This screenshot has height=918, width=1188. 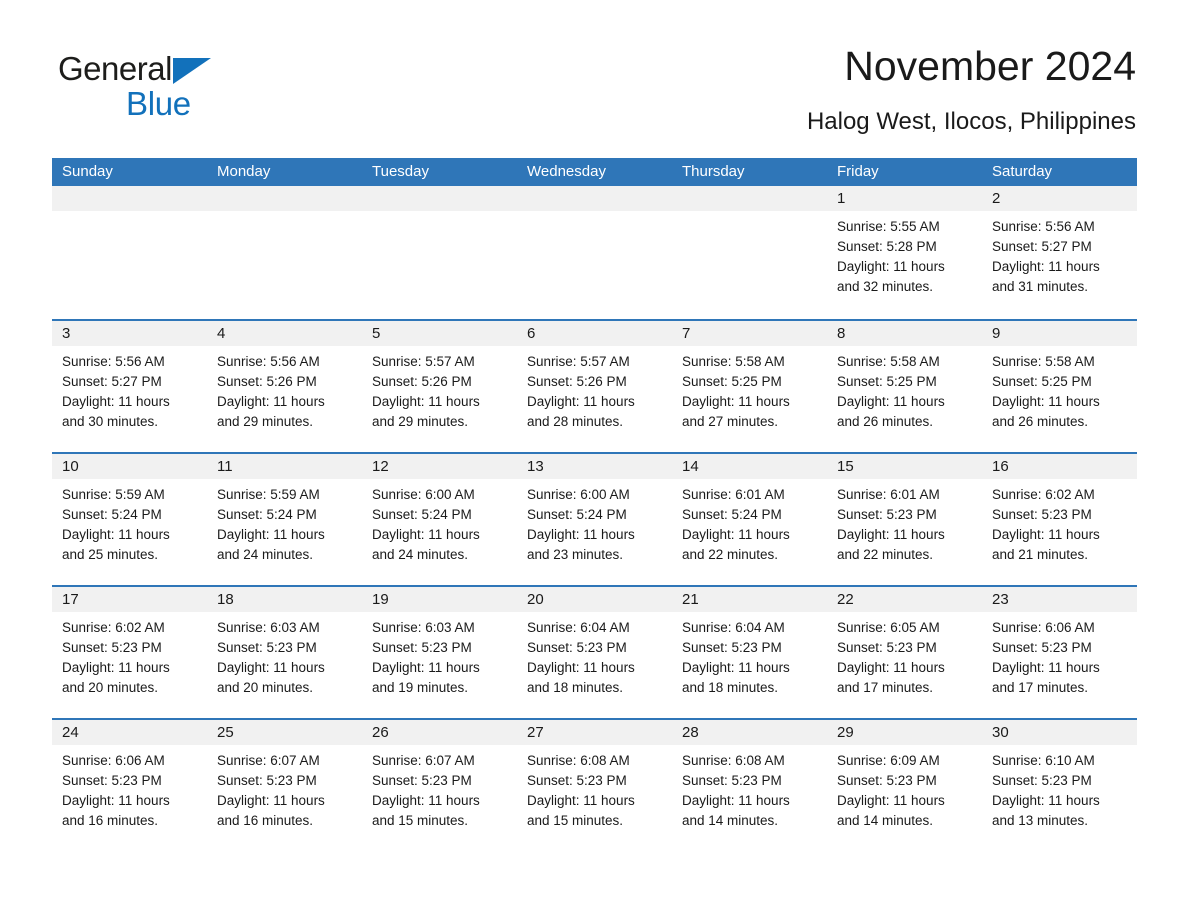 What do you see at coordinates (110, 421) in the screenshot?
I see `daylight-text-line2: and 30 minutes.` at bounding box center [110, 421].